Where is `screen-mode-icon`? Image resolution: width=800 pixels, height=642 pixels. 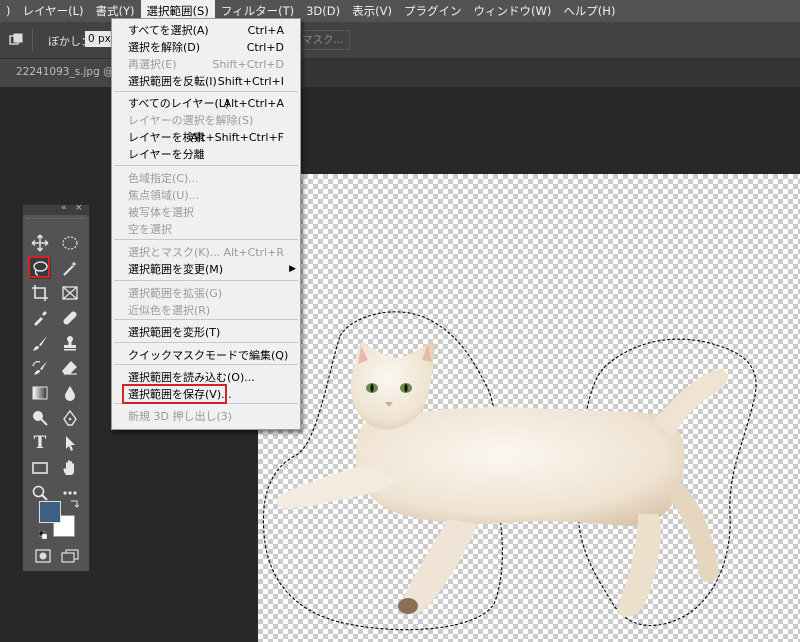
screen-mode-icon is located at coordinates (70, 556).